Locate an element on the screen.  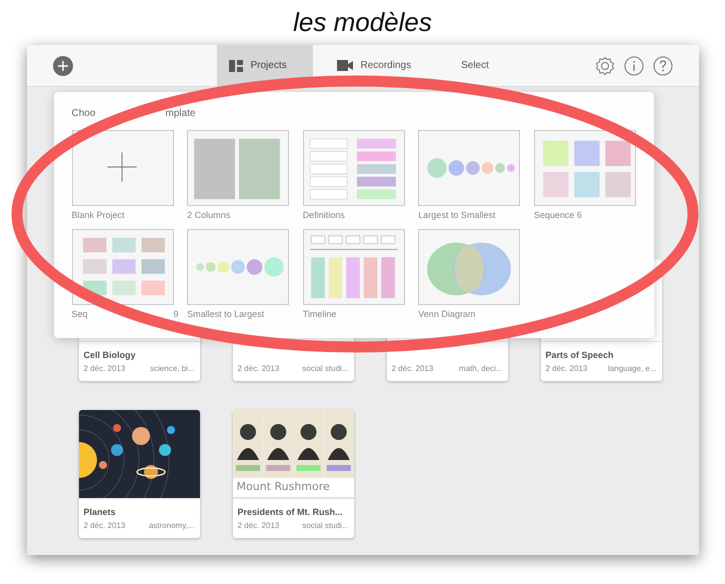
project-title: Cell Biology is located at coordinates (110, 355).